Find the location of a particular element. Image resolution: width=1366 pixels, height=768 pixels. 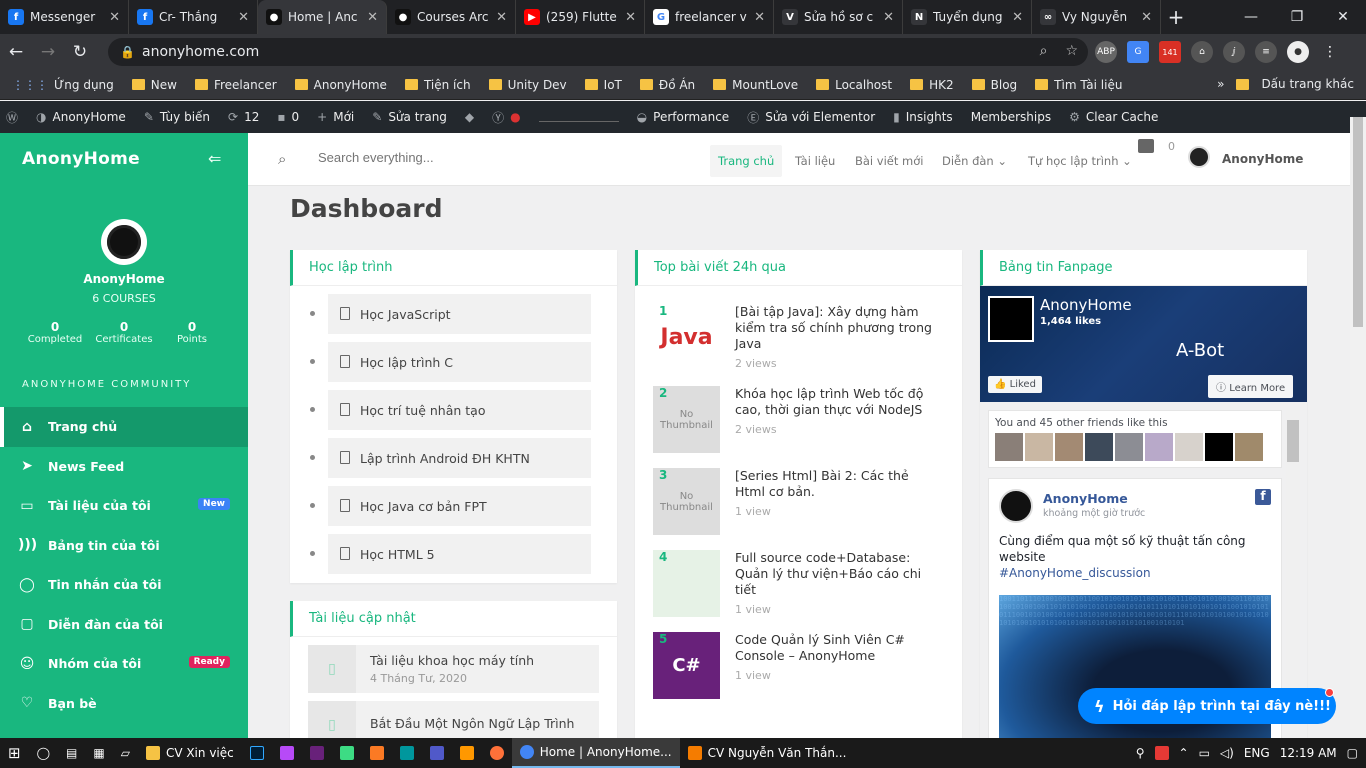

nav-forum: Diễn đàn ⌄ is located at coordinates (974, 161).